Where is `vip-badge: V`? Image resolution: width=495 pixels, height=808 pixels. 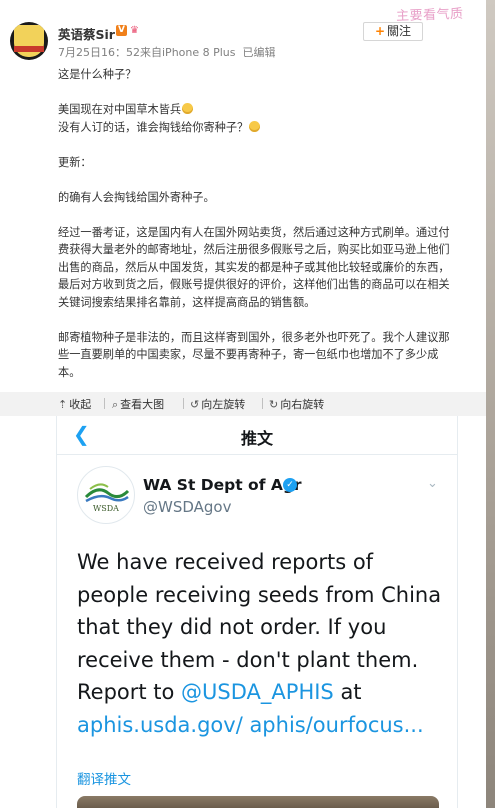 vip-badge: V is located at coordinates (121, 30).